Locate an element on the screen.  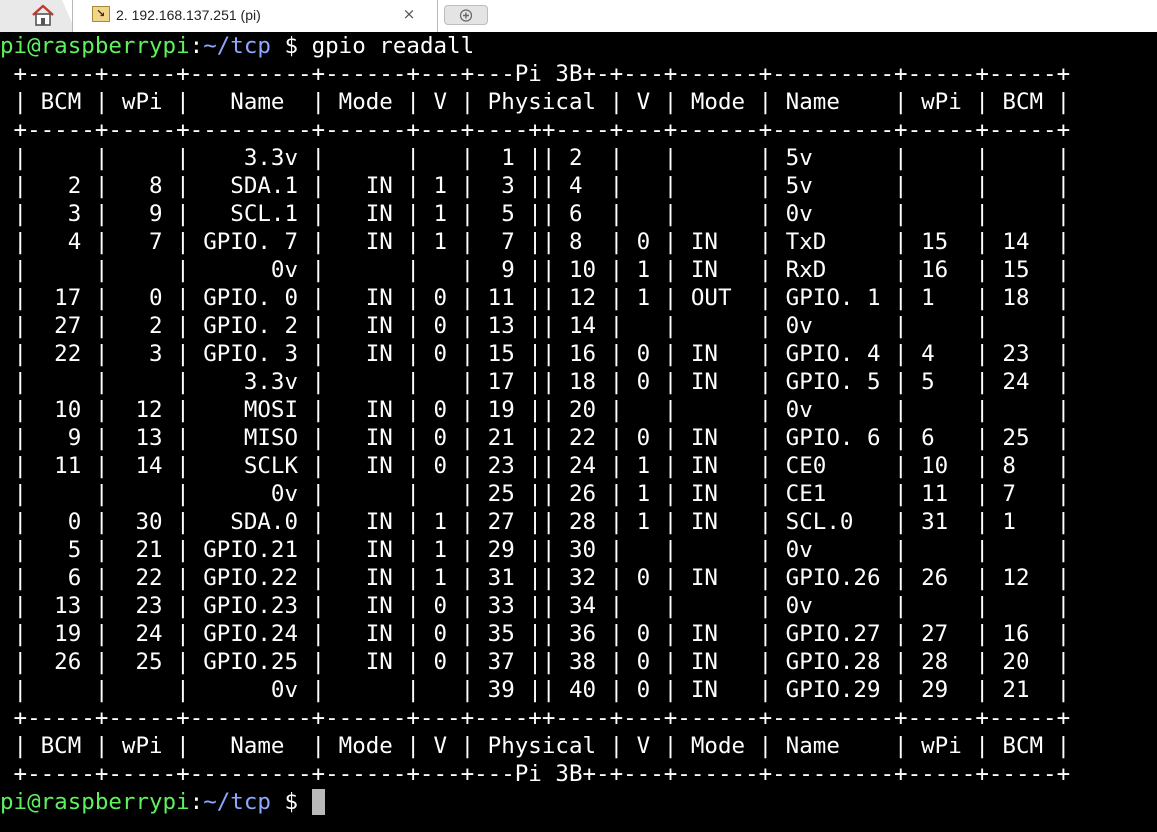
command-line: pi@raspberrypi:~/tcp $ gpio readall is located at coordinates (237, 46).